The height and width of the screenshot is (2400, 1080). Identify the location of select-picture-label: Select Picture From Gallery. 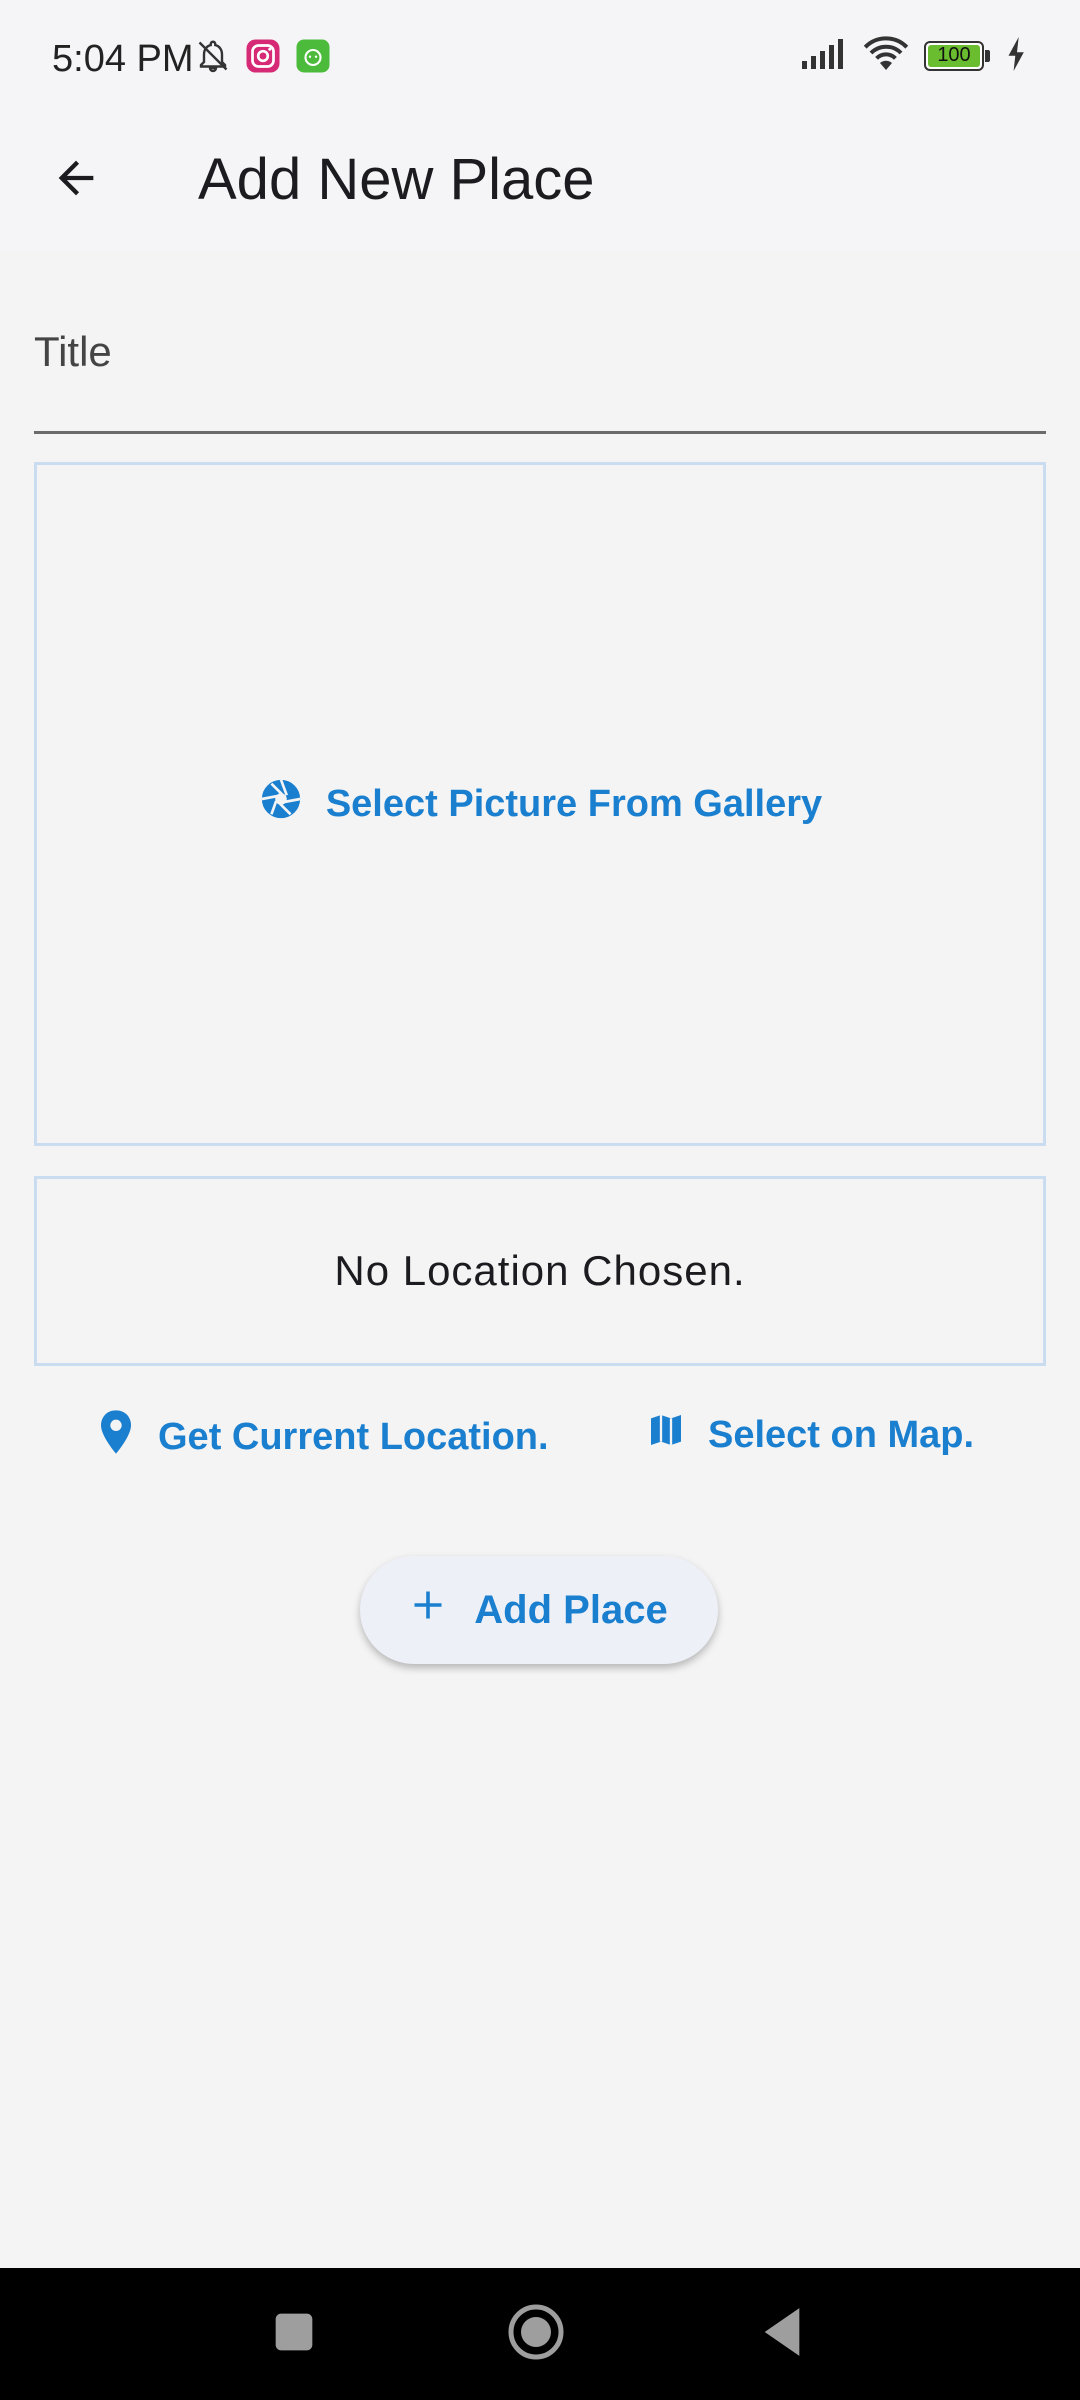
(574, 803).